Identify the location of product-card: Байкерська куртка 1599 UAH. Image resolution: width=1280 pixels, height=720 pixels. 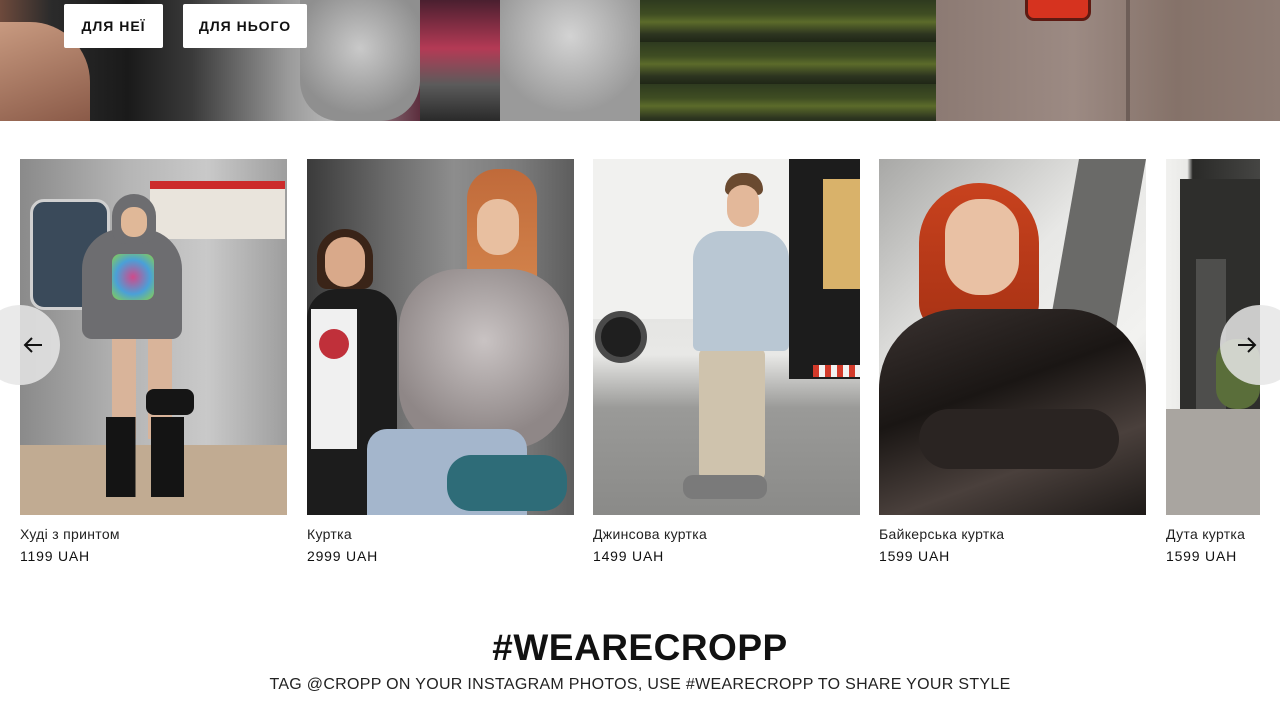
(1012, 361).